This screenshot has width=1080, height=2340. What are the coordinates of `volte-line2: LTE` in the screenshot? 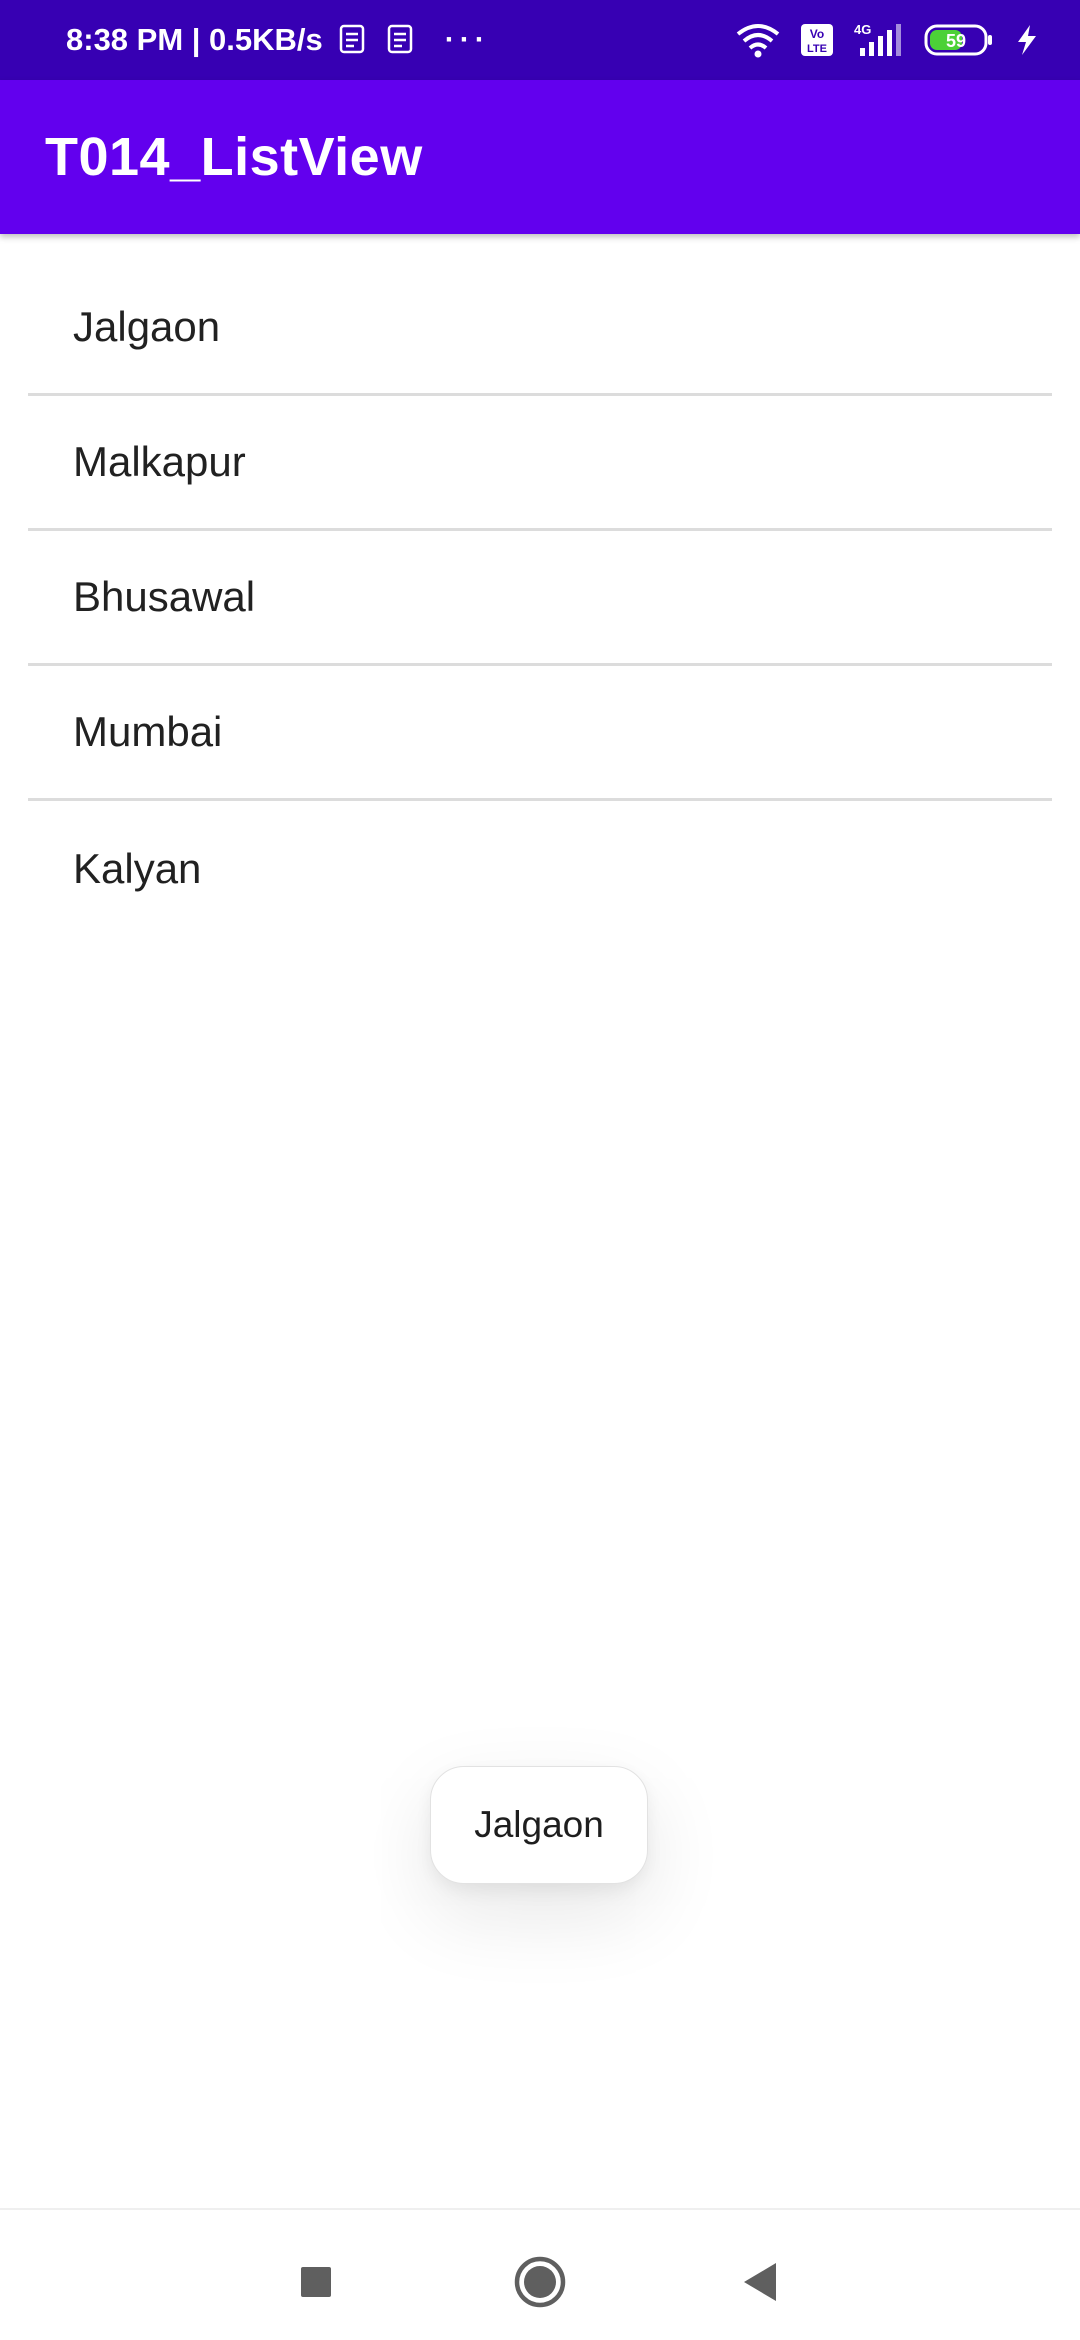 It's located at (817, 49).